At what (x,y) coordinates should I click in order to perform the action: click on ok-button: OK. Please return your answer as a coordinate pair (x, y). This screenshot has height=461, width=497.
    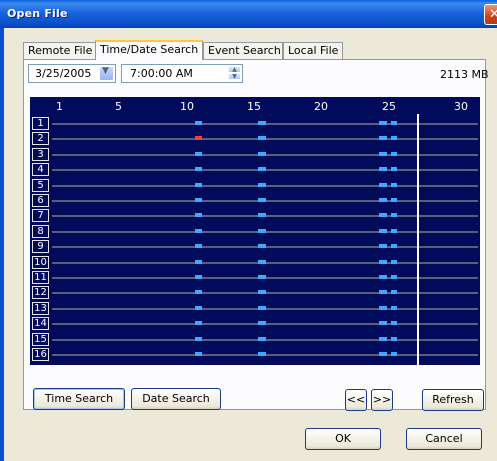
    Looking at the image, I should click on (343, 439).